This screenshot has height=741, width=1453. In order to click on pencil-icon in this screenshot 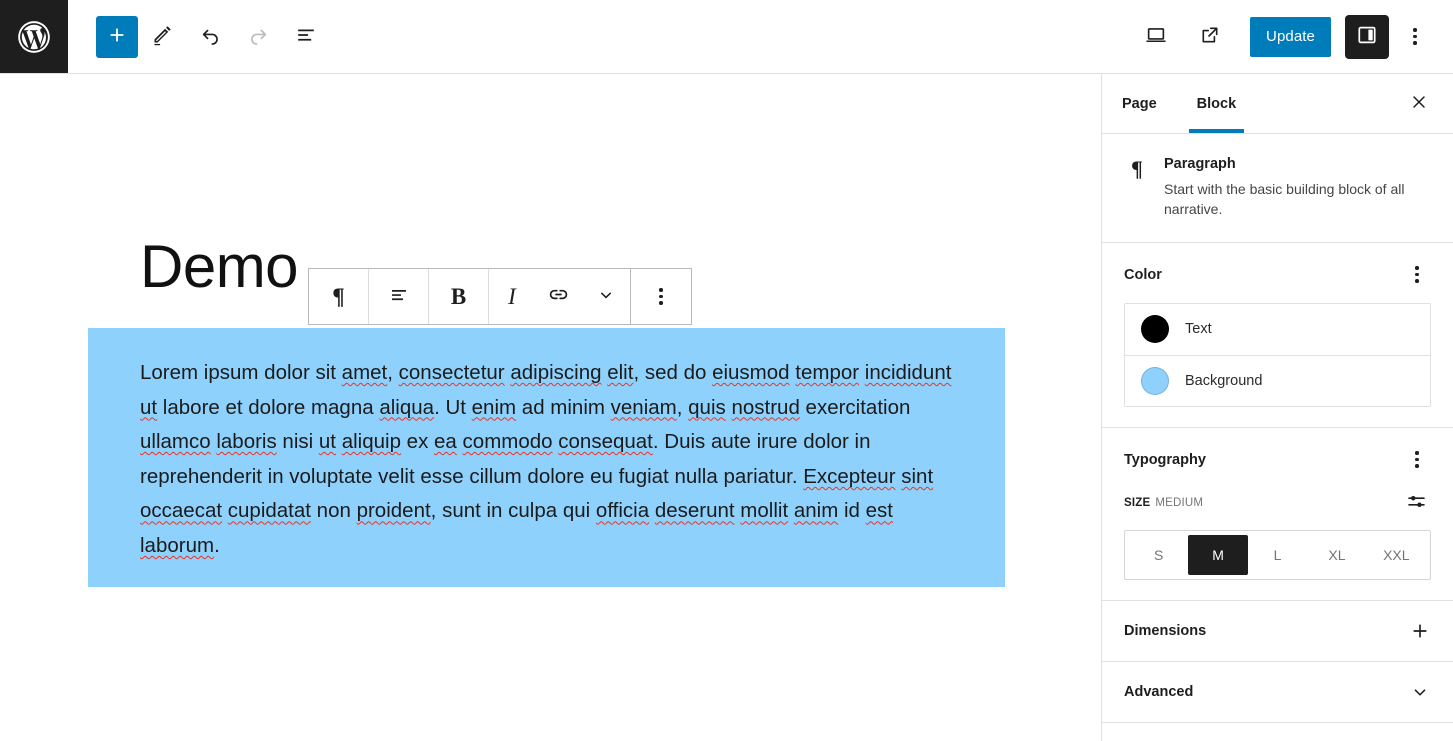, I will do `click(162, 36)`.